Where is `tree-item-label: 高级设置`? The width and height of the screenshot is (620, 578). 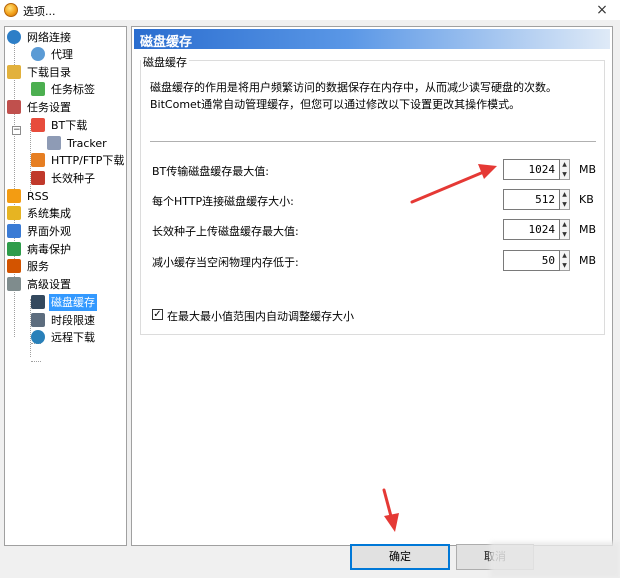 tree-item-label: 高级设置 is located at coordinates (49, 284).